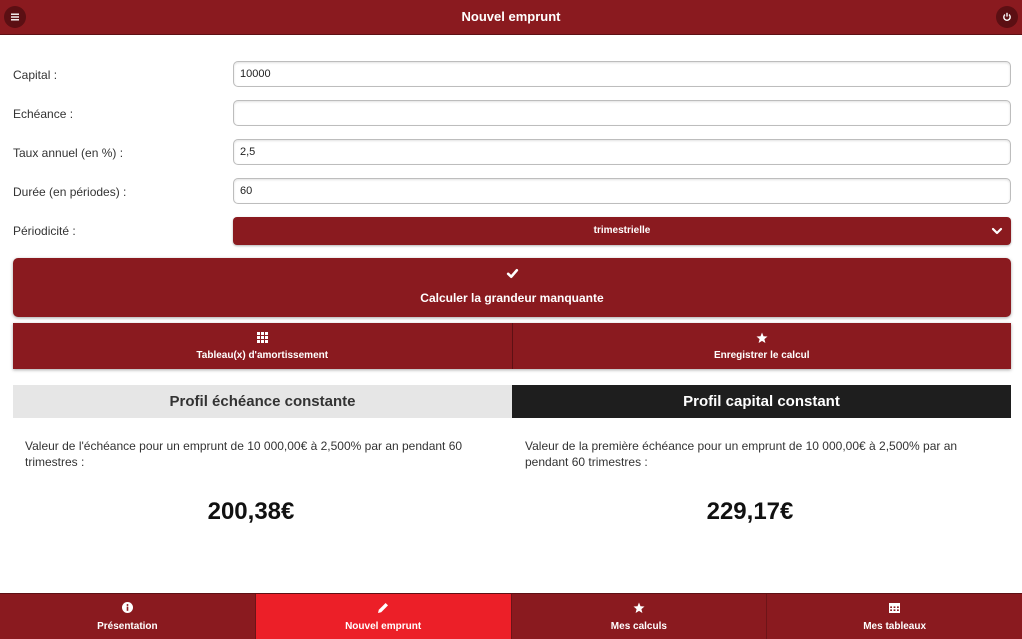 The height and width of the screenshot is (639, 1022). What do you see at coordinates (44, 231) in the screenshot?
I see `periodicite-label: Périodicité :` at bounding box center [44, 231].